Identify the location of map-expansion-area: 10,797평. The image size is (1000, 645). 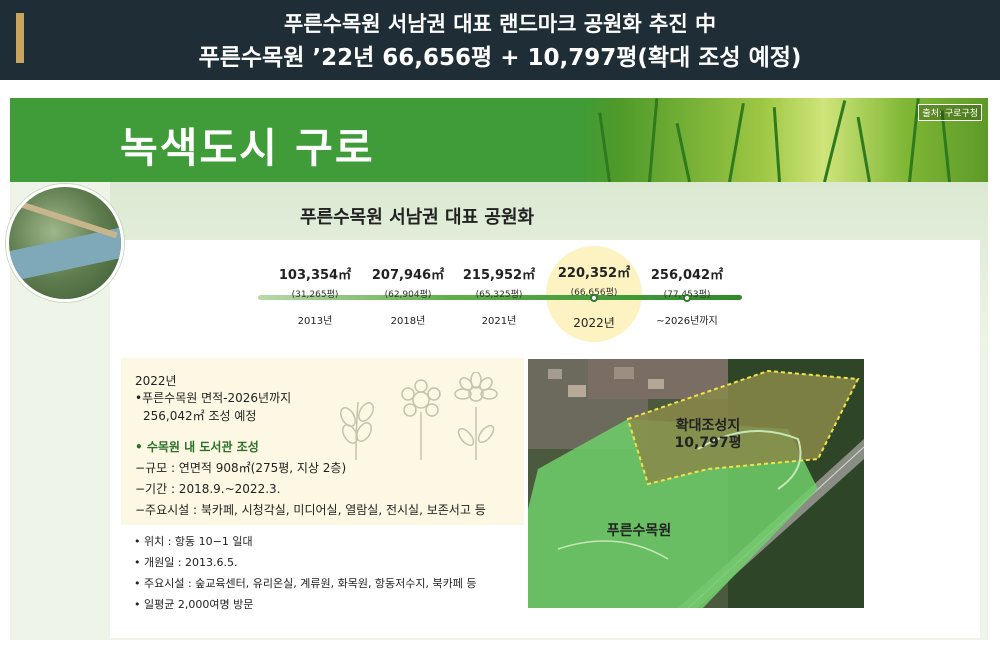
(708, 443).